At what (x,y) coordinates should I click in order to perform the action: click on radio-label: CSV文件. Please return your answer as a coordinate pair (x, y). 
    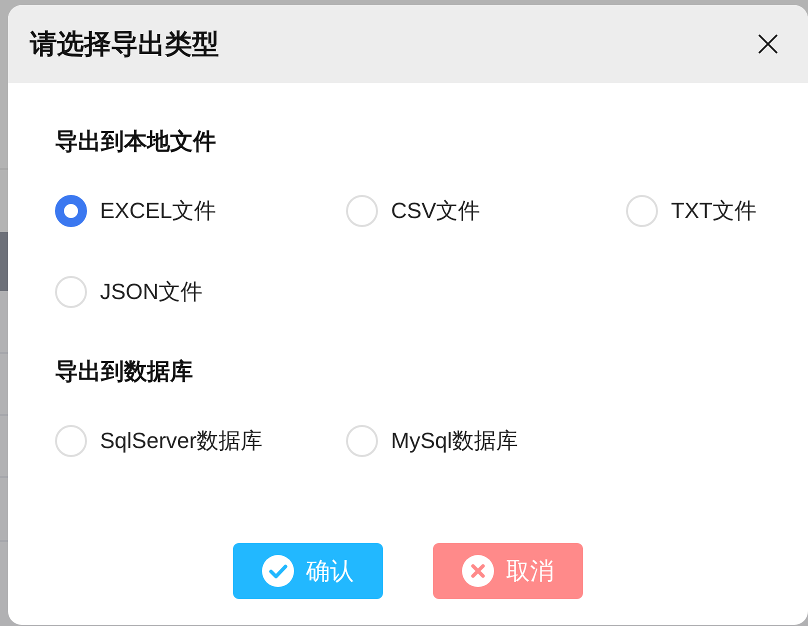
    Looking at the image, I should click on (435, 211).